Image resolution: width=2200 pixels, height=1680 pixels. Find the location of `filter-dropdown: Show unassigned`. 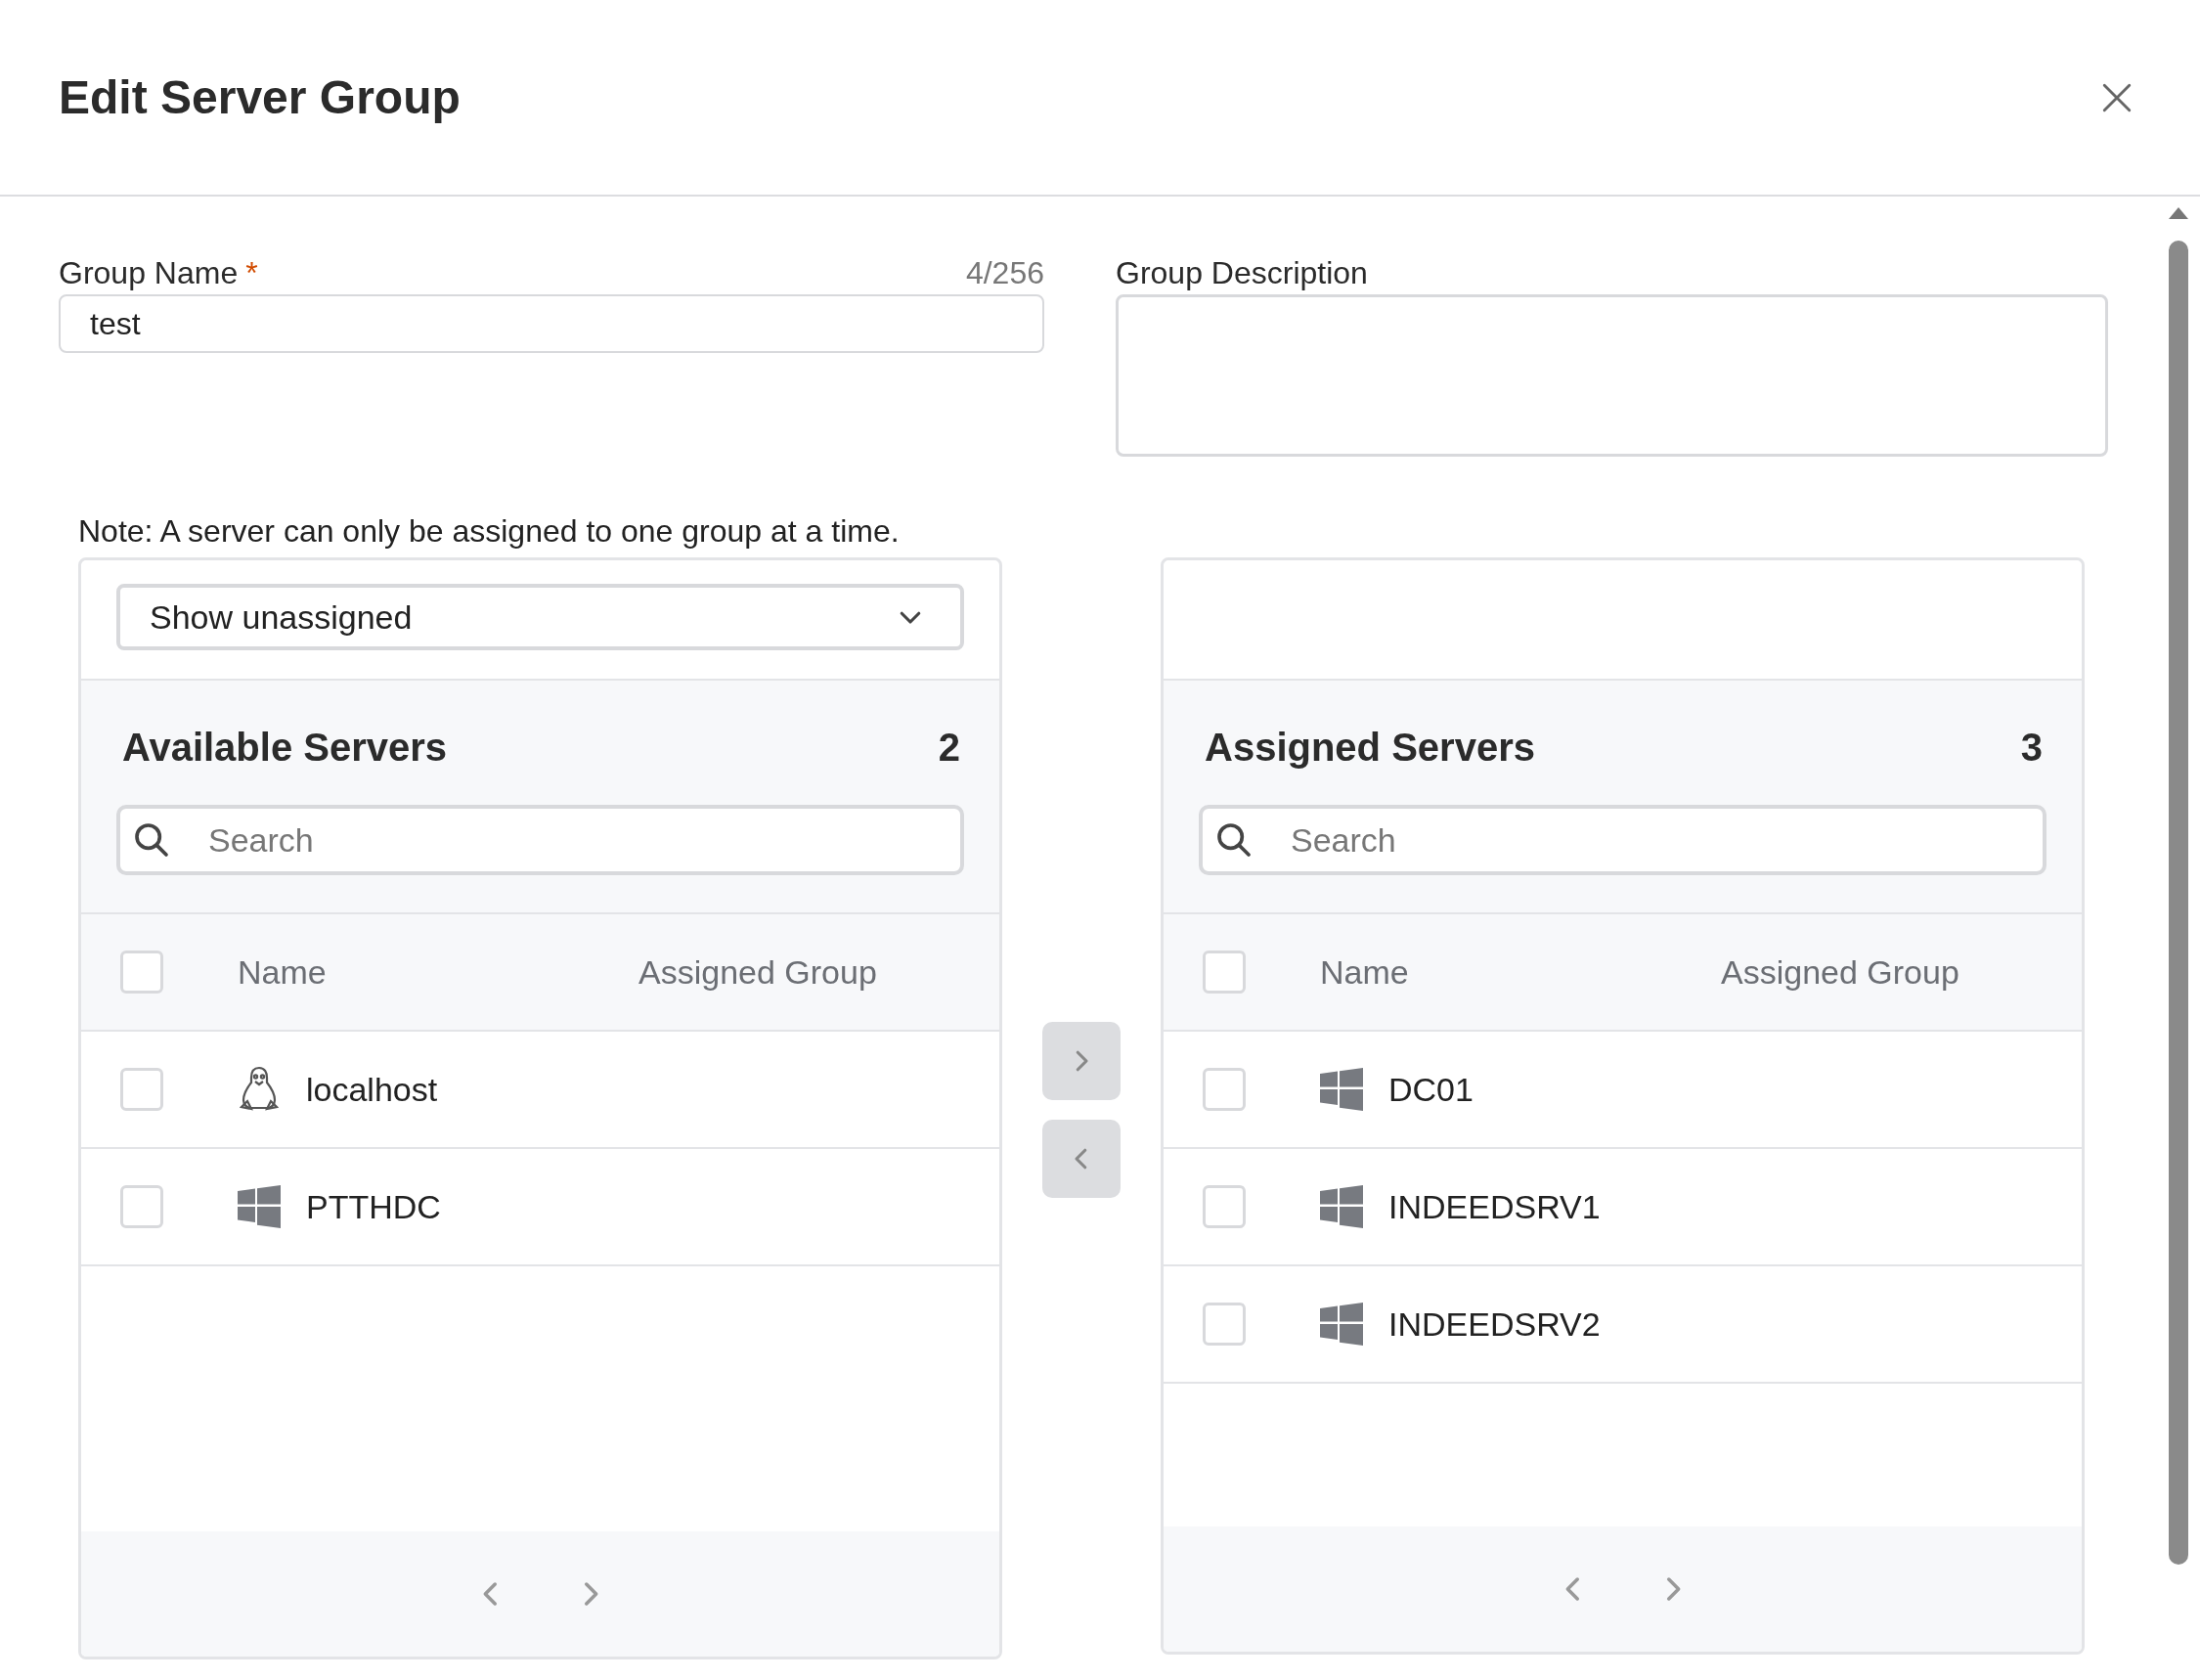

filter-dropdown: Show unassigned is located at coordinates (540, 617).